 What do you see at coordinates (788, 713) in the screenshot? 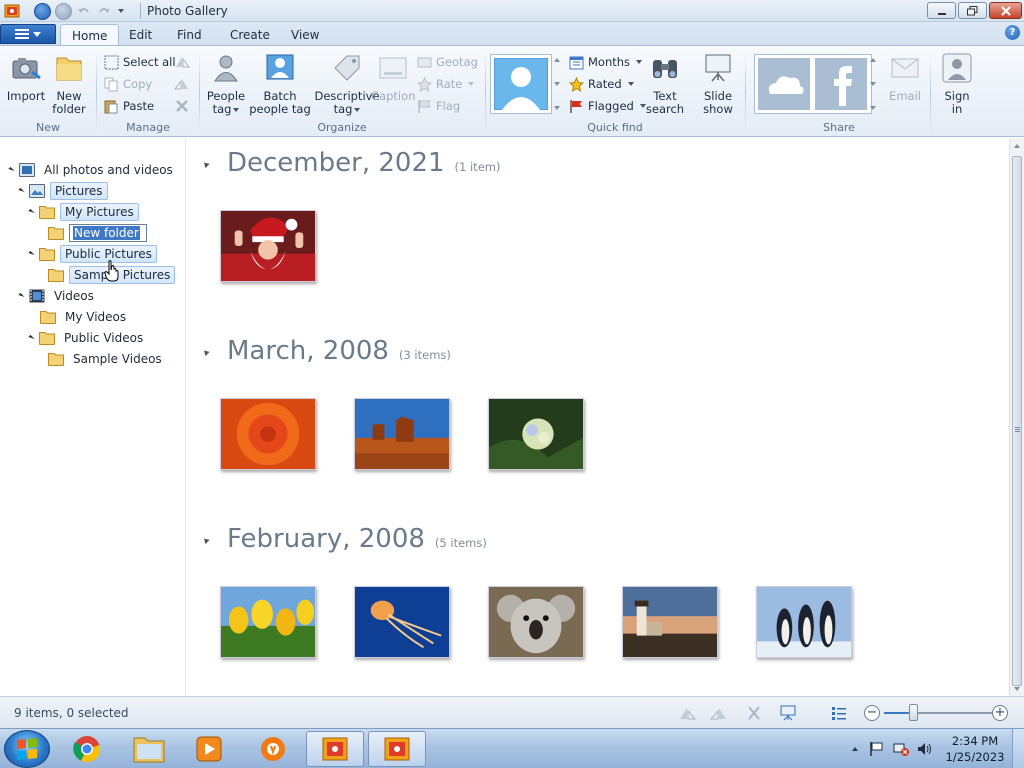
I see `slideshow-icon` at bounding box center [788, 713].